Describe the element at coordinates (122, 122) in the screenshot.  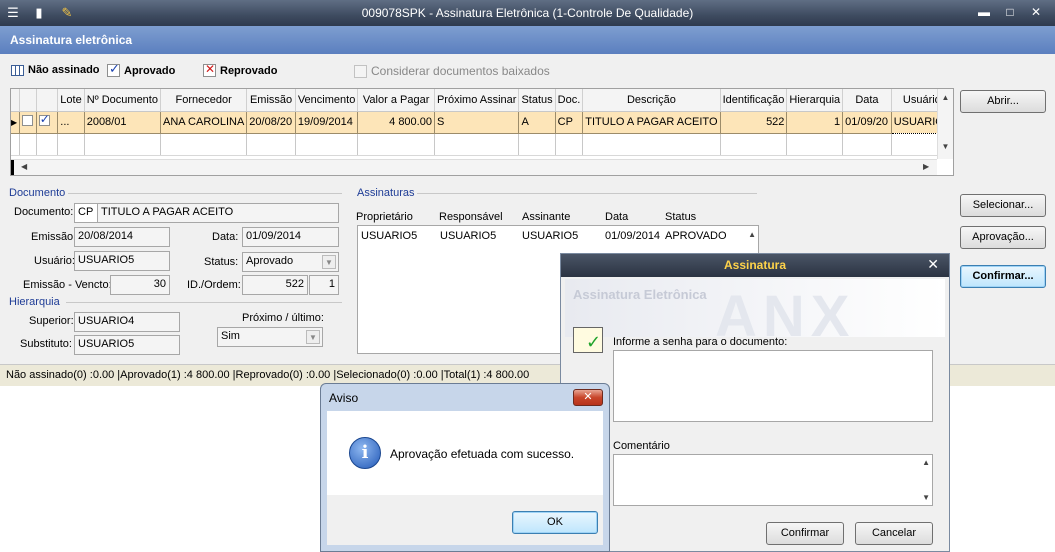
I see `cell-documento: 2008/01` at that location.